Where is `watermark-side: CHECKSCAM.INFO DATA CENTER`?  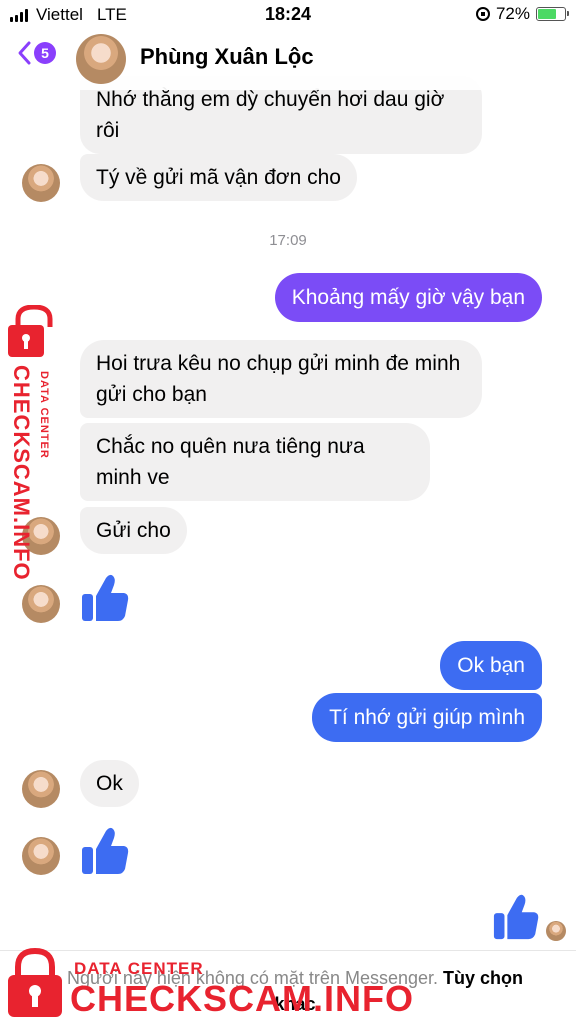
watermark-side: CHECKSCAM.INFO DATA CENTER is located at coordinates (32, 450).